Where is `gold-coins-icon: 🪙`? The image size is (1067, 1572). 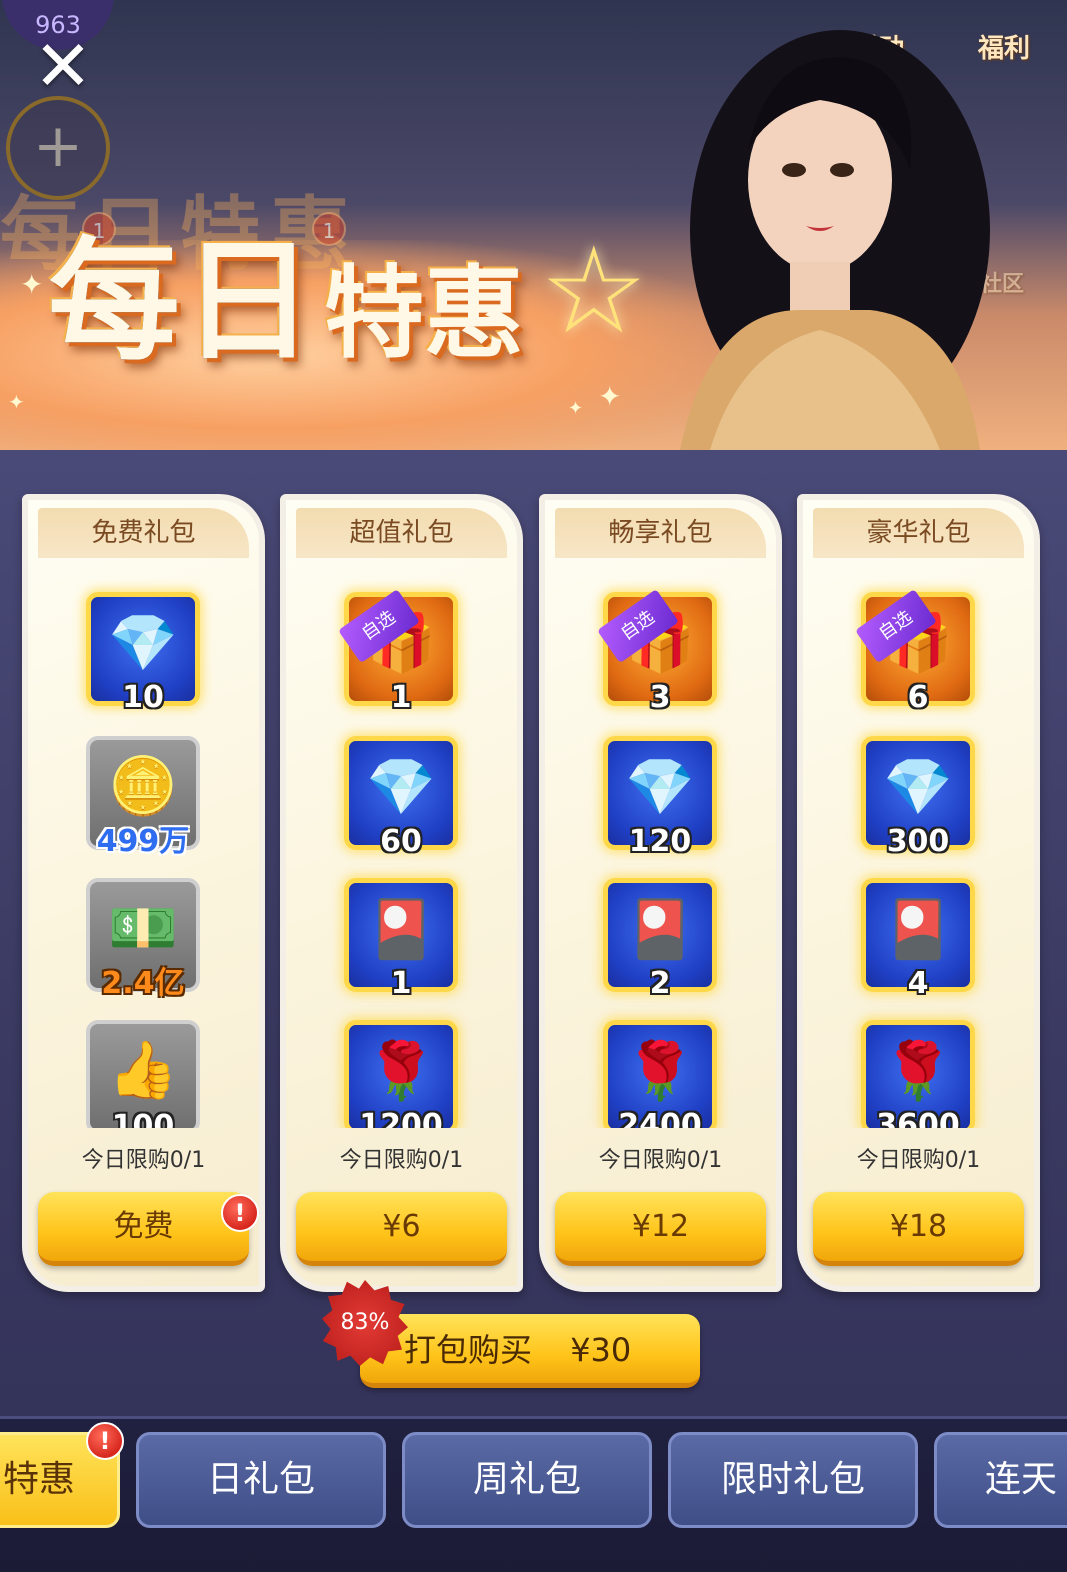
gold-coins-icon: 🪙 is located at coordinates (143, 786).